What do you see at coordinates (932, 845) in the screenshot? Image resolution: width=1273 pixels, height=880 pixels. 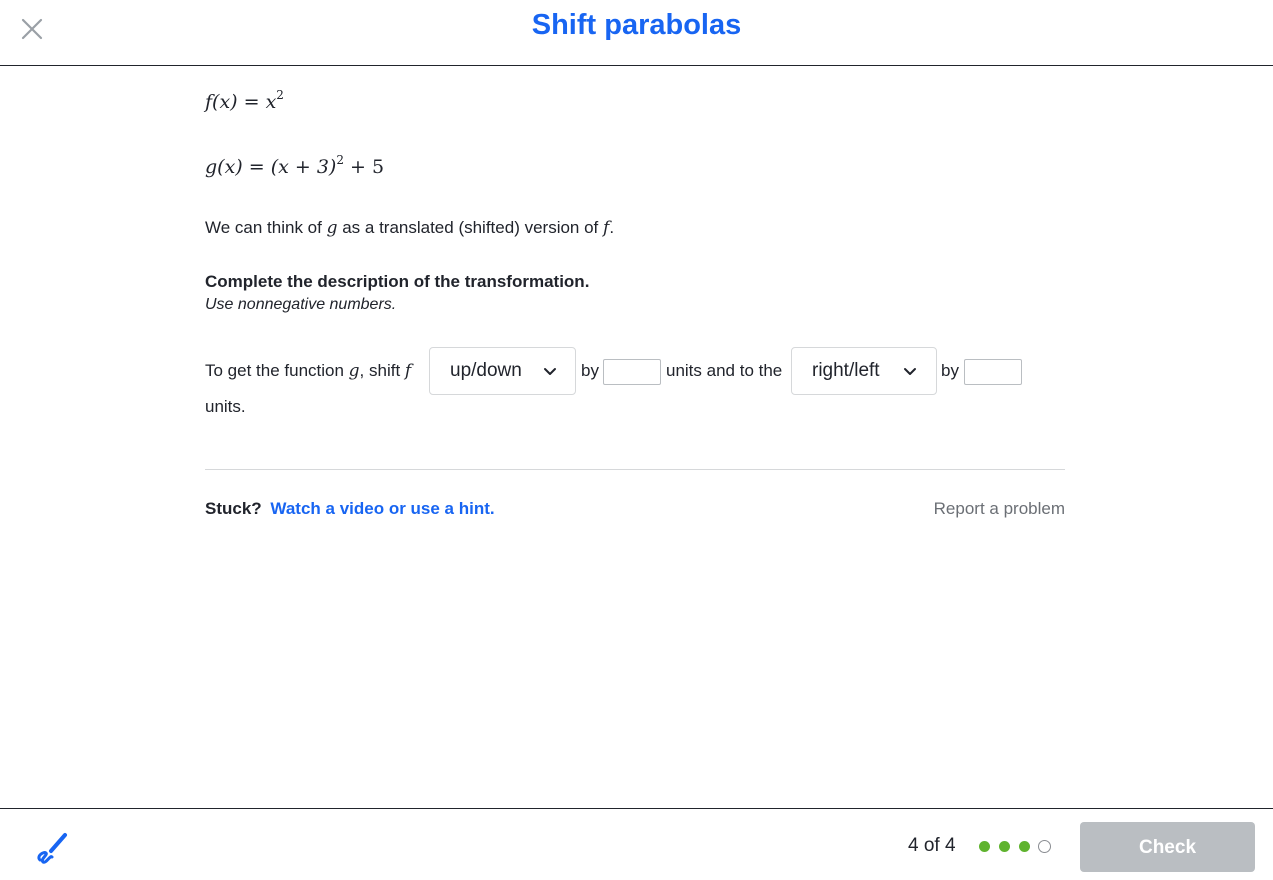 I see `progress-counter: 4 of 4` at bounding box center [932, 845].